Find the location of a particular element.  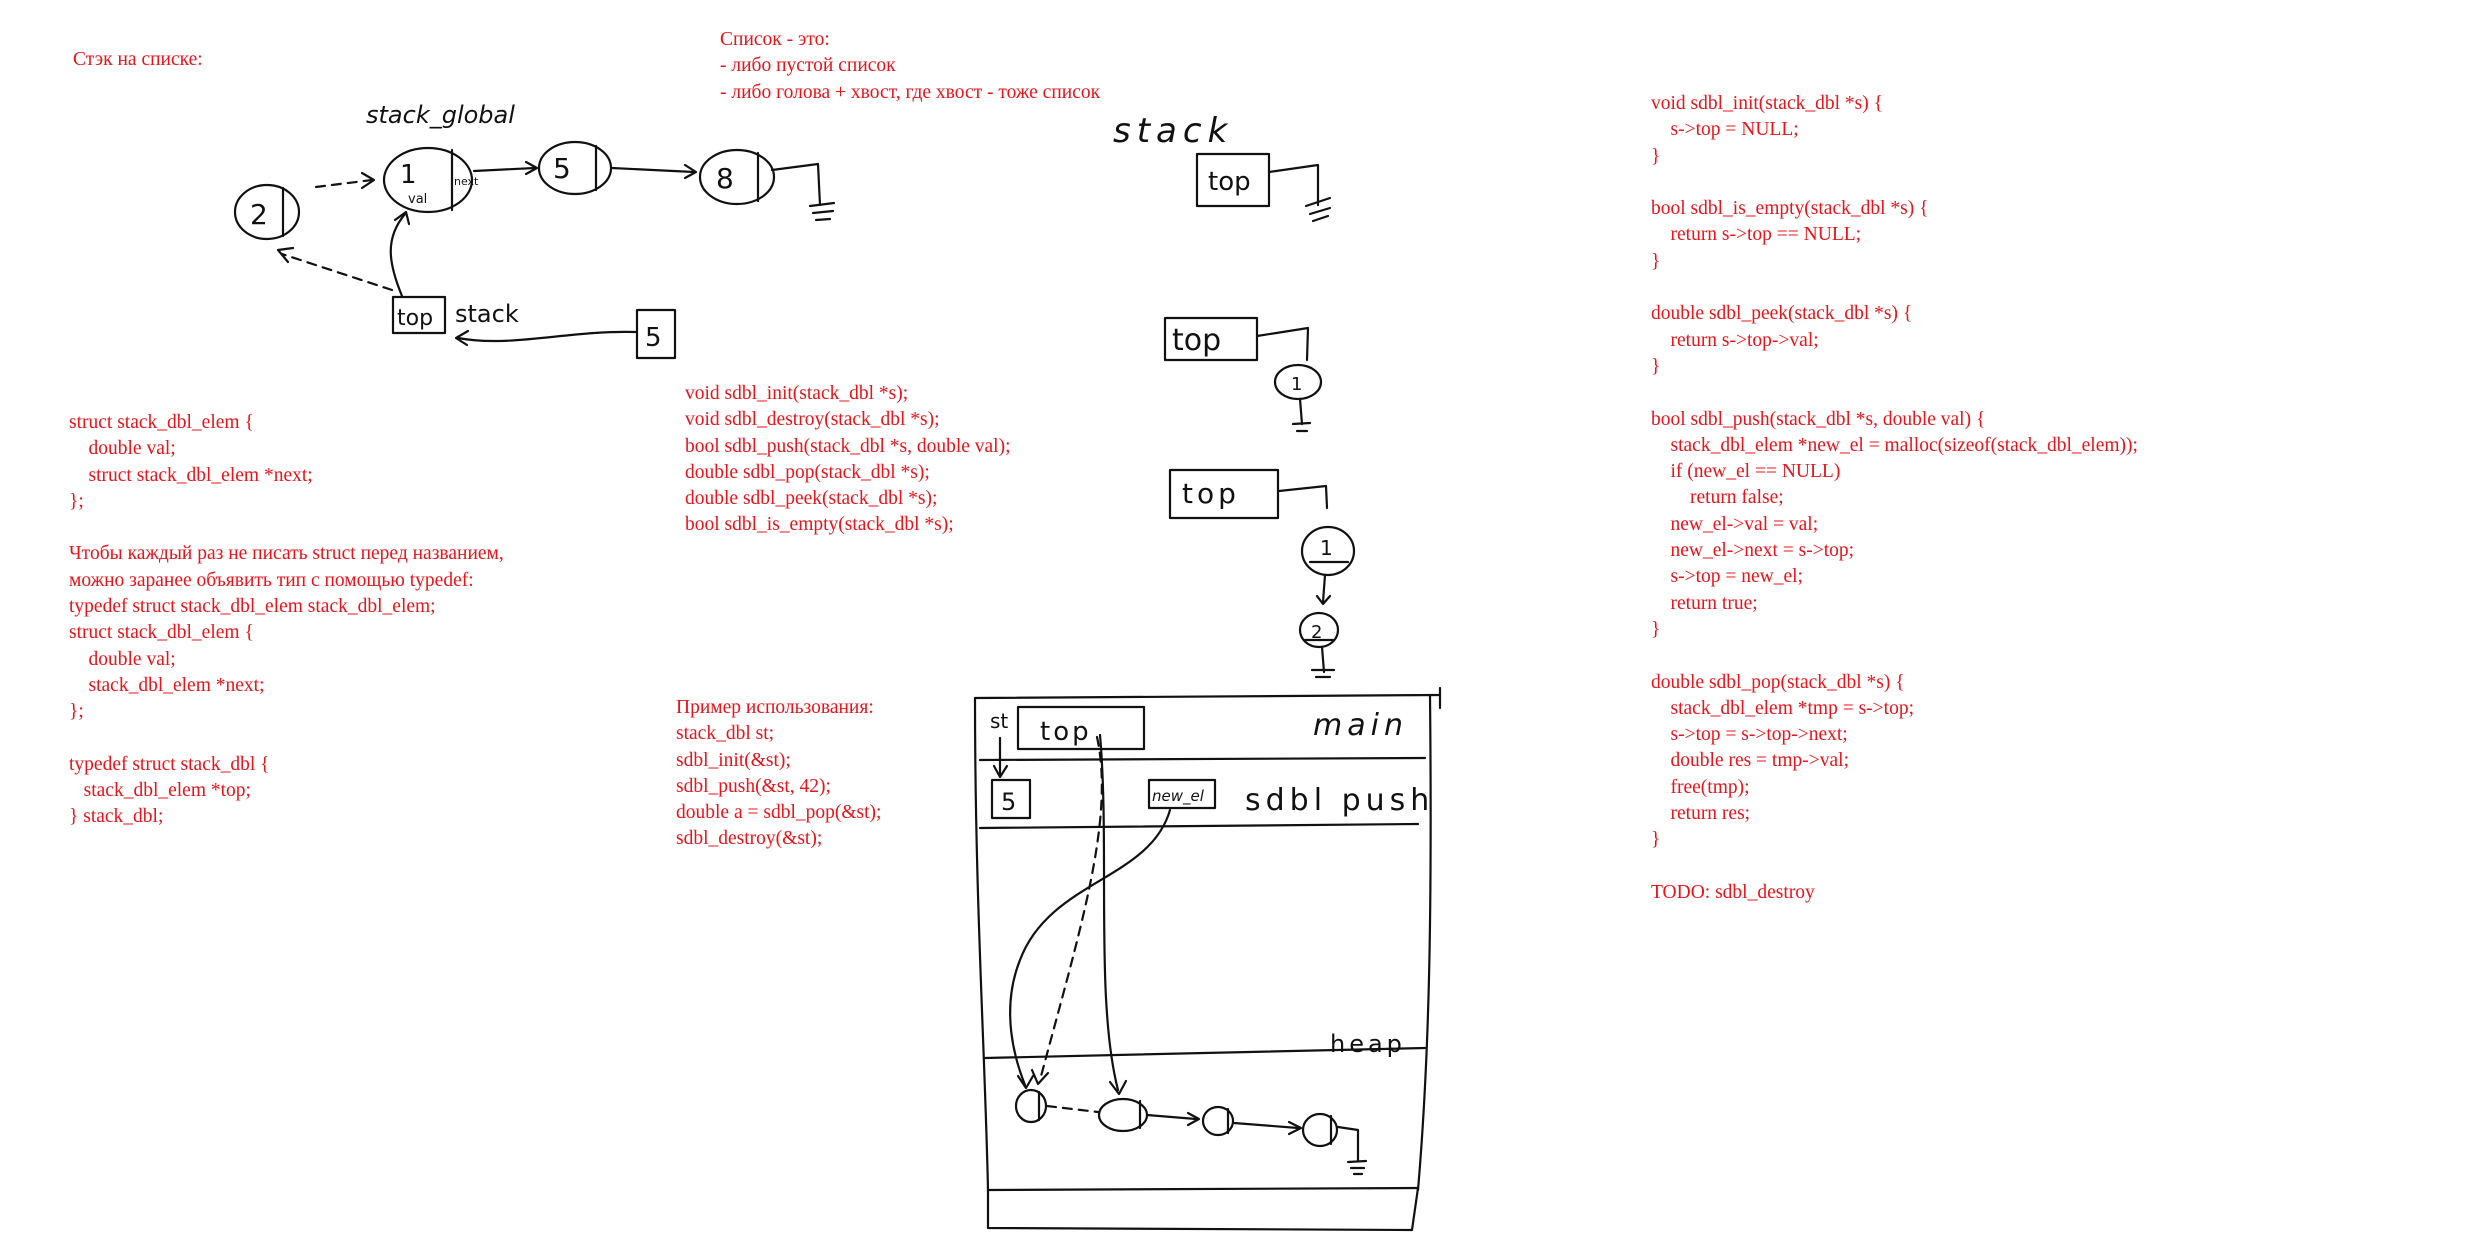

node-one-a-value: 1 is located at coordinates (1296, 384).